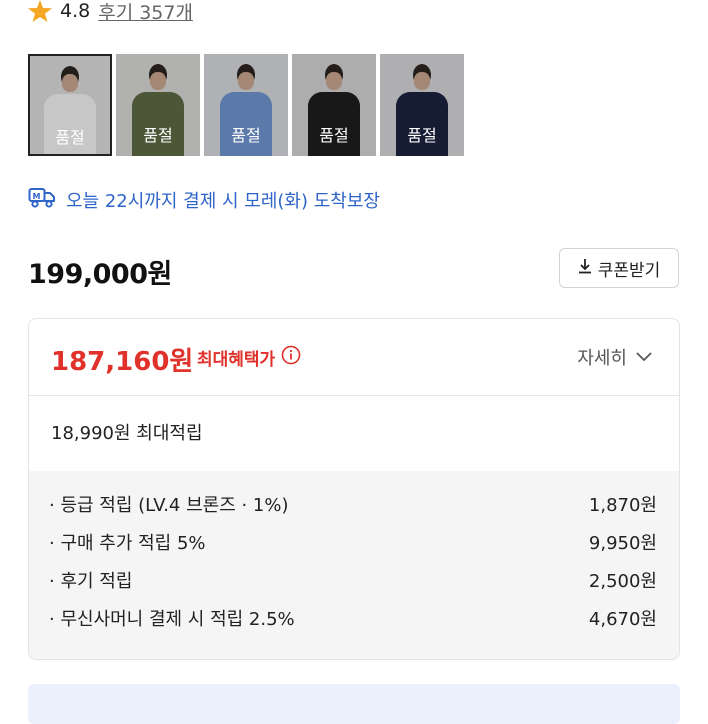 The height and width of the screenshot is (724, 708). I want to click on max-benefit-price: 187,160원, so click(122, 362).